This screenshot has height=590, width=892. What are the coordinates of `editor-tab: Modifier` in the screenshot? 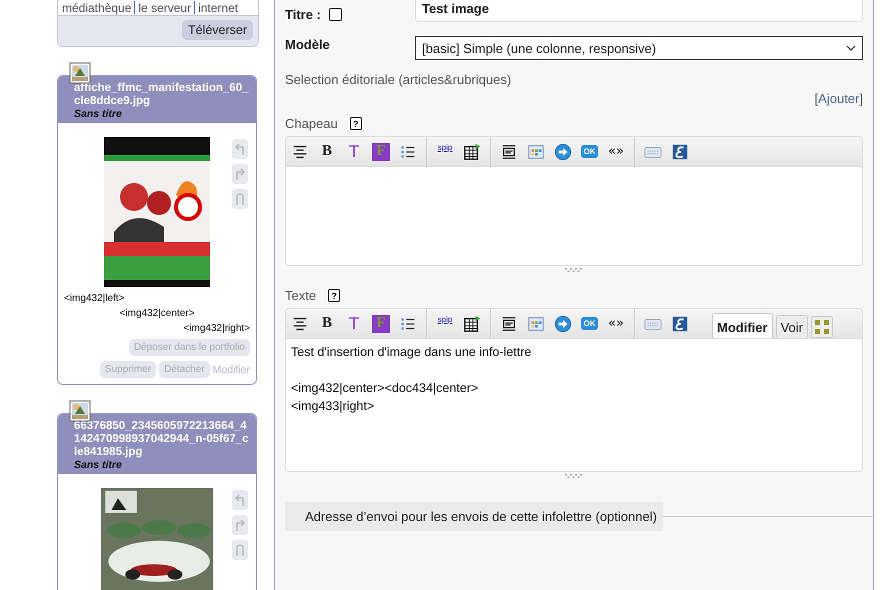 It's located at (742, 325).